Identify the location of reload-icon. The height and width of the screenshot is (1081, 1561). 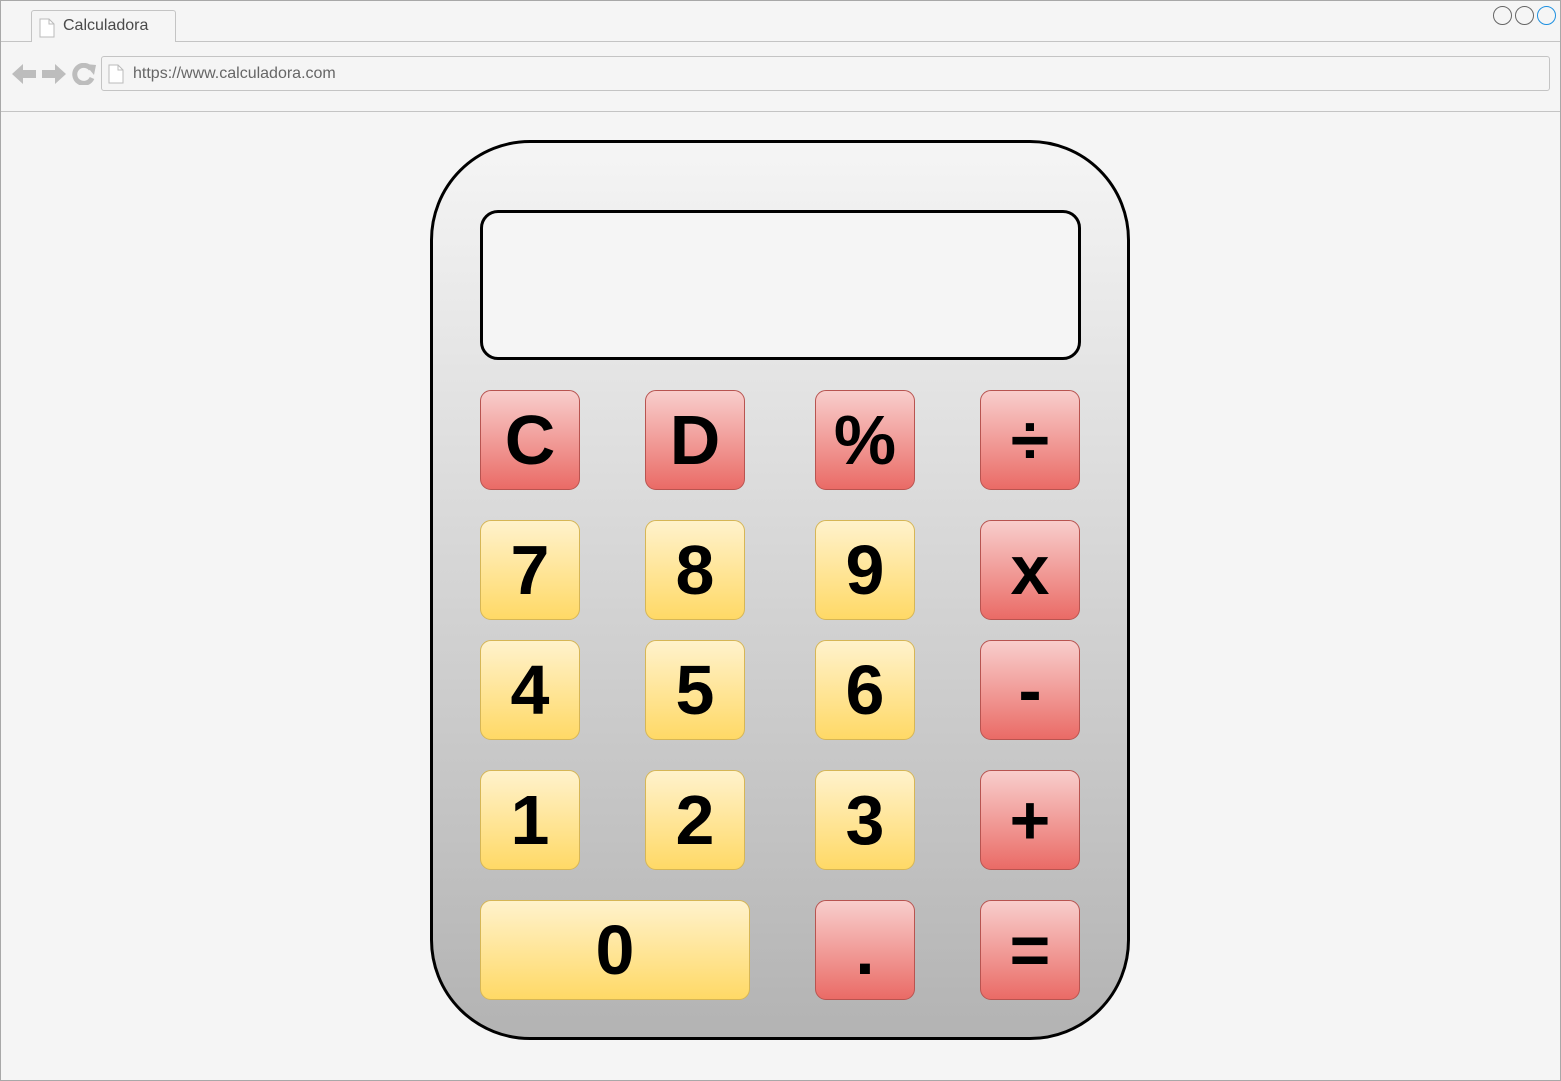
(84, 76).